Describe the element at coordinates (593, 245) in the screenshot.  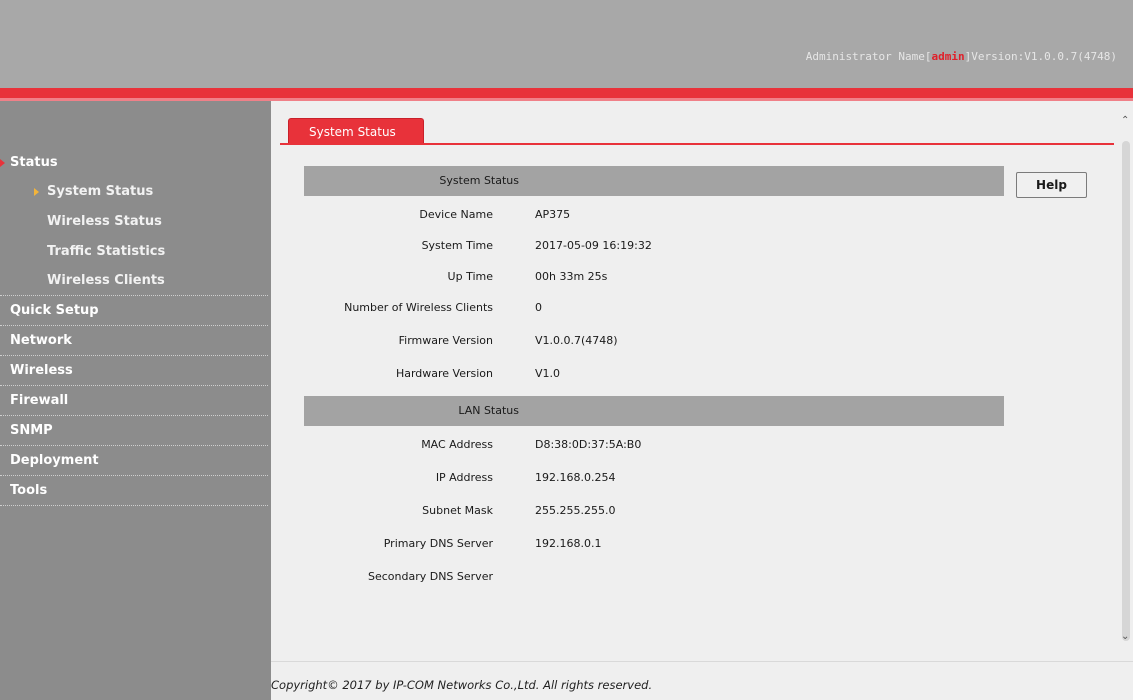
I see `system-time-value: 2017-05-09 16:19:32` at that location.